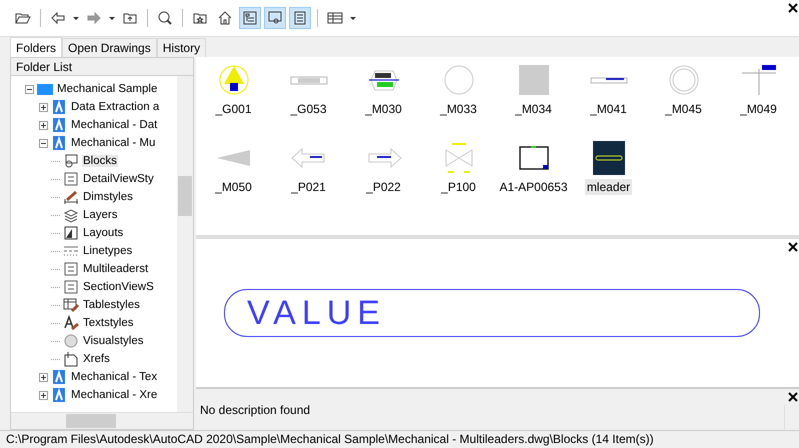 This screenshot has width=799, height=448. I want to click on block-item: _M050, so click(233, 180).